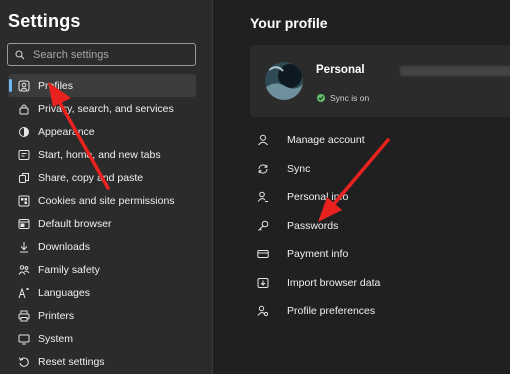 This screenshot has height=374, width=510. Describe the element at coordinates (24, 155) in the screenshot. I see `power-icon` at that location.